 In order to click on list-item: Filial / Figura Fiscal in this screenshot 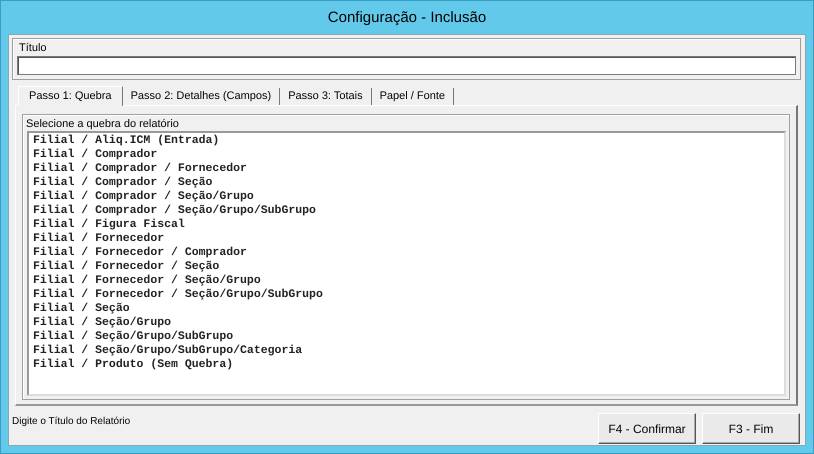, I will do `click(406, 225)`.